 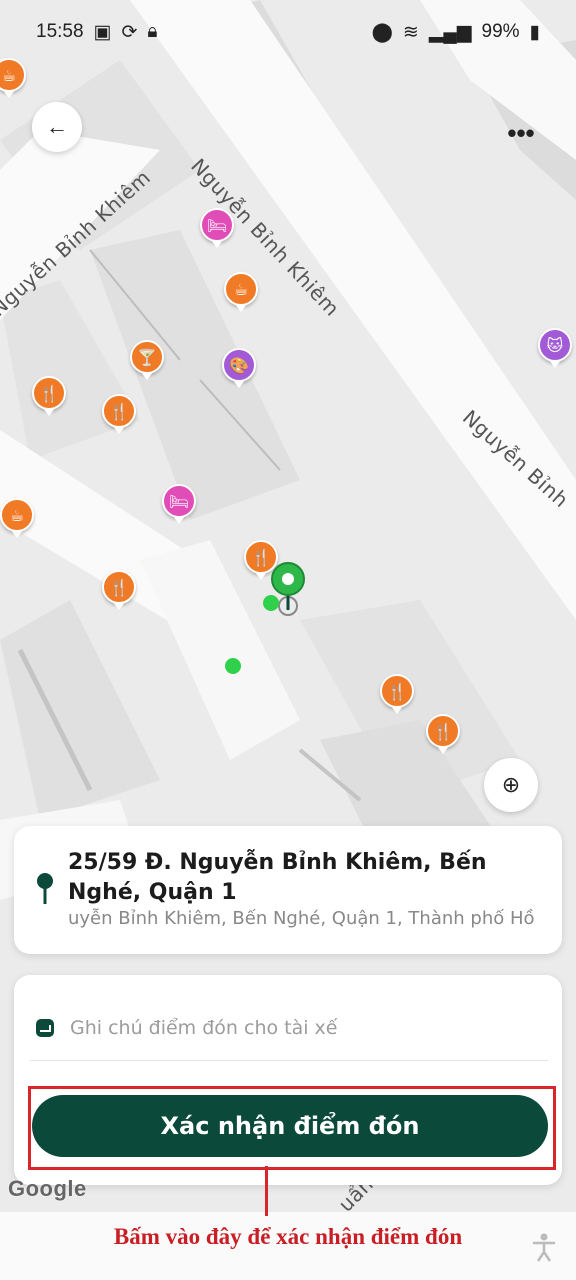 I want to click on map-pin-icon, so click(x=45, y=888).